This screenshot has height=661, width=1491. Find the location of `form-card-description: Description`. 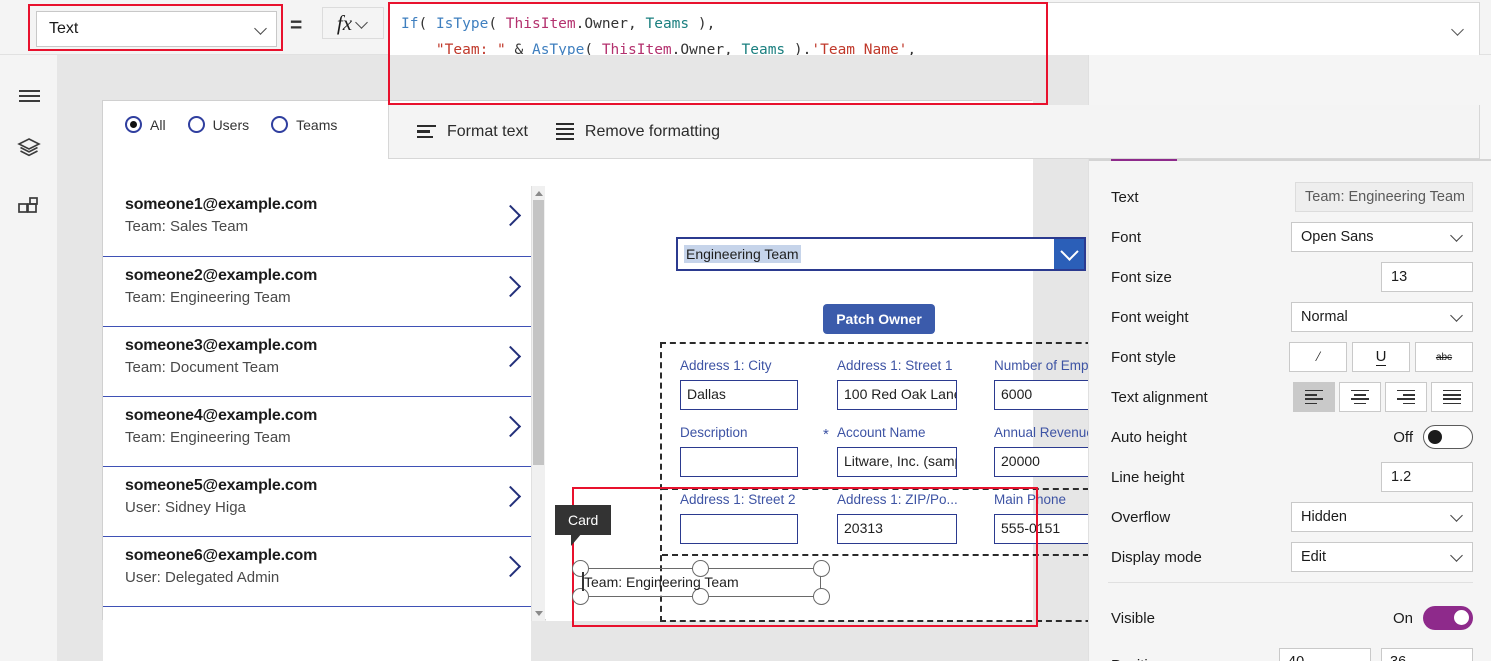

form-card-description: Description is located at coordinates (739, 451).